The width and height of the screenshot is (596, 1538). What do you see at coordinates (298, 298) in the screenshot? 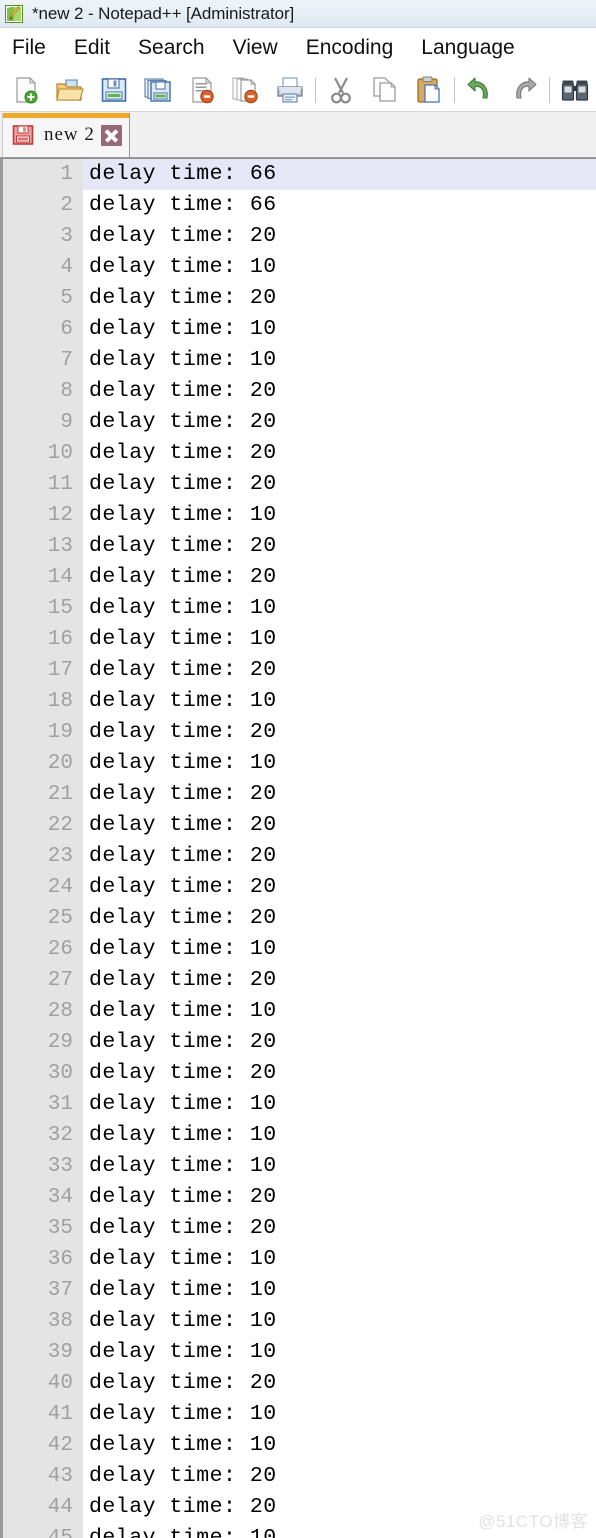
I see `code-line: 5 delay time: 20` at bounding box center [298, 298].